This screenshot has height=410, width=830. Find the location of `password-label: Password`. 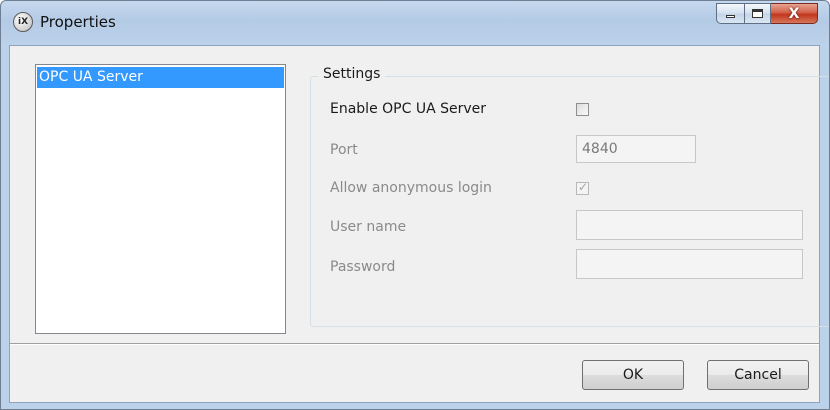

password-label: Password is located at coordinates (363, 267).